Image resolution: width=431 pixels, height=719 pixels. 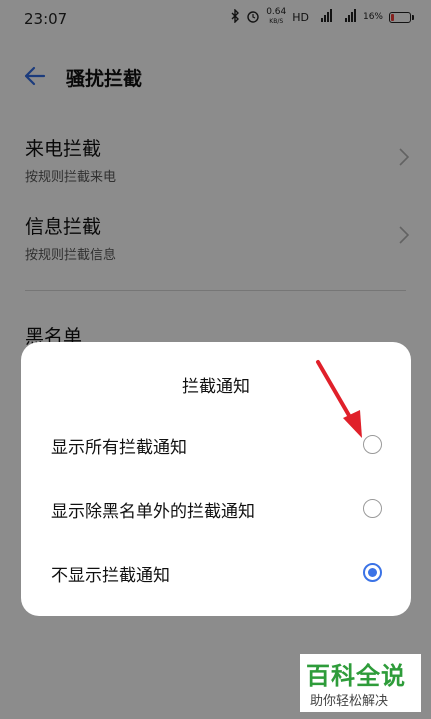 I want to click on option-label: 显示除黑名单外的拦截通知, so click(x=153, y=512).